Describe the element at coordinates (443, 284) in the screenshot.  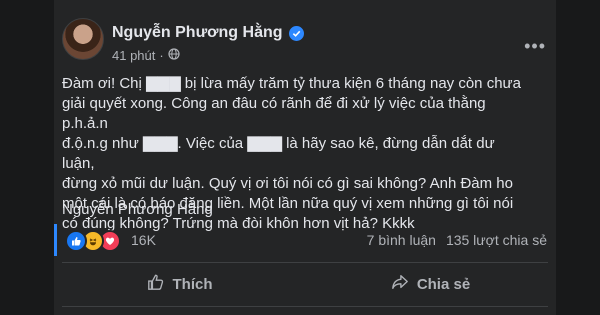
I see `share-label: Chia sẻ` at that location.